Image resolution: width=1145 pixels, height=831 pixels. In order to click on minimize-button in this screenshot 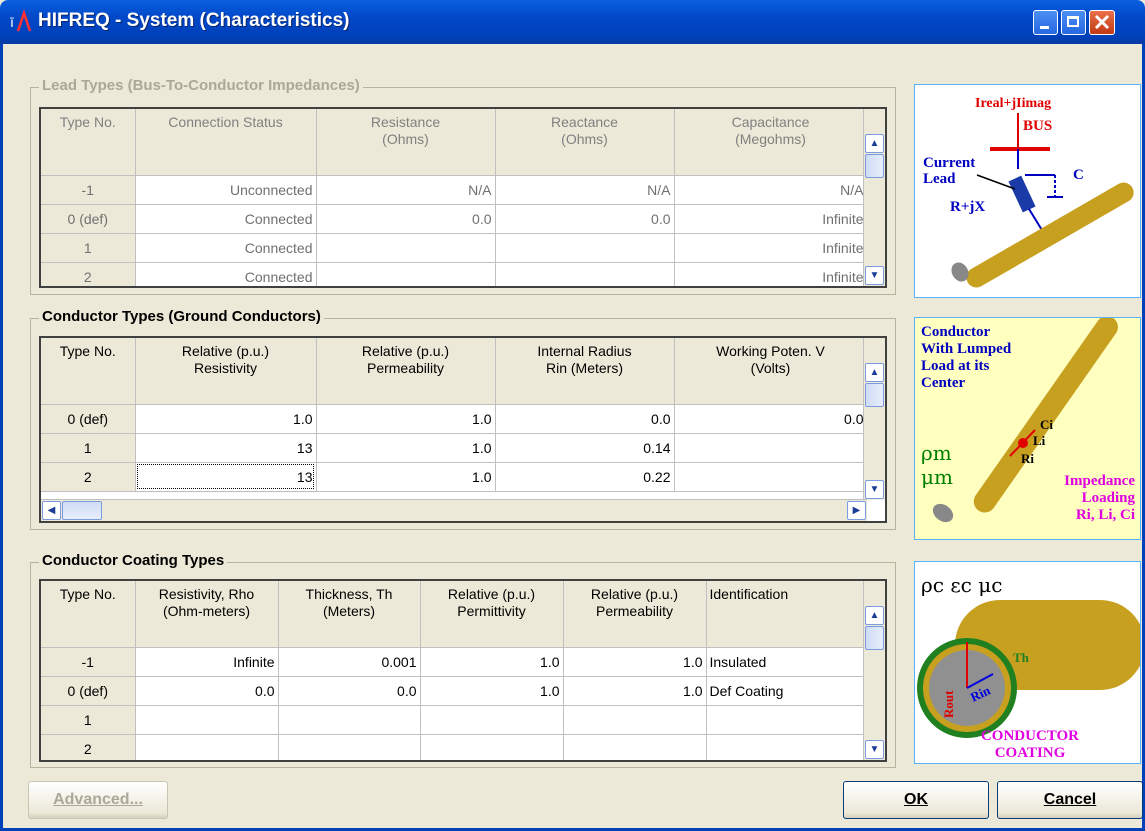, I will do `click(1045, 22)`.